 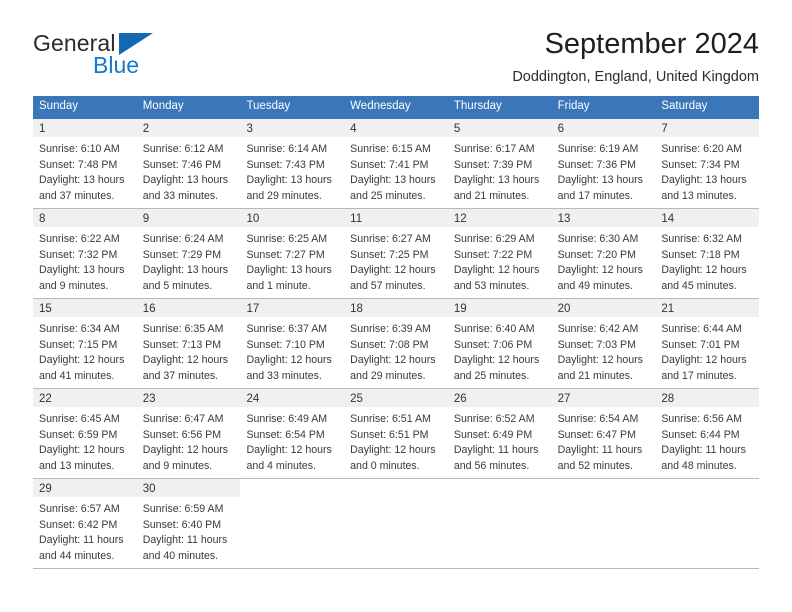 What do you see at coordinates (103, 54) in the screenshot?
I see `general-blue-logo: General Blue` at bounding box center [103, 54].